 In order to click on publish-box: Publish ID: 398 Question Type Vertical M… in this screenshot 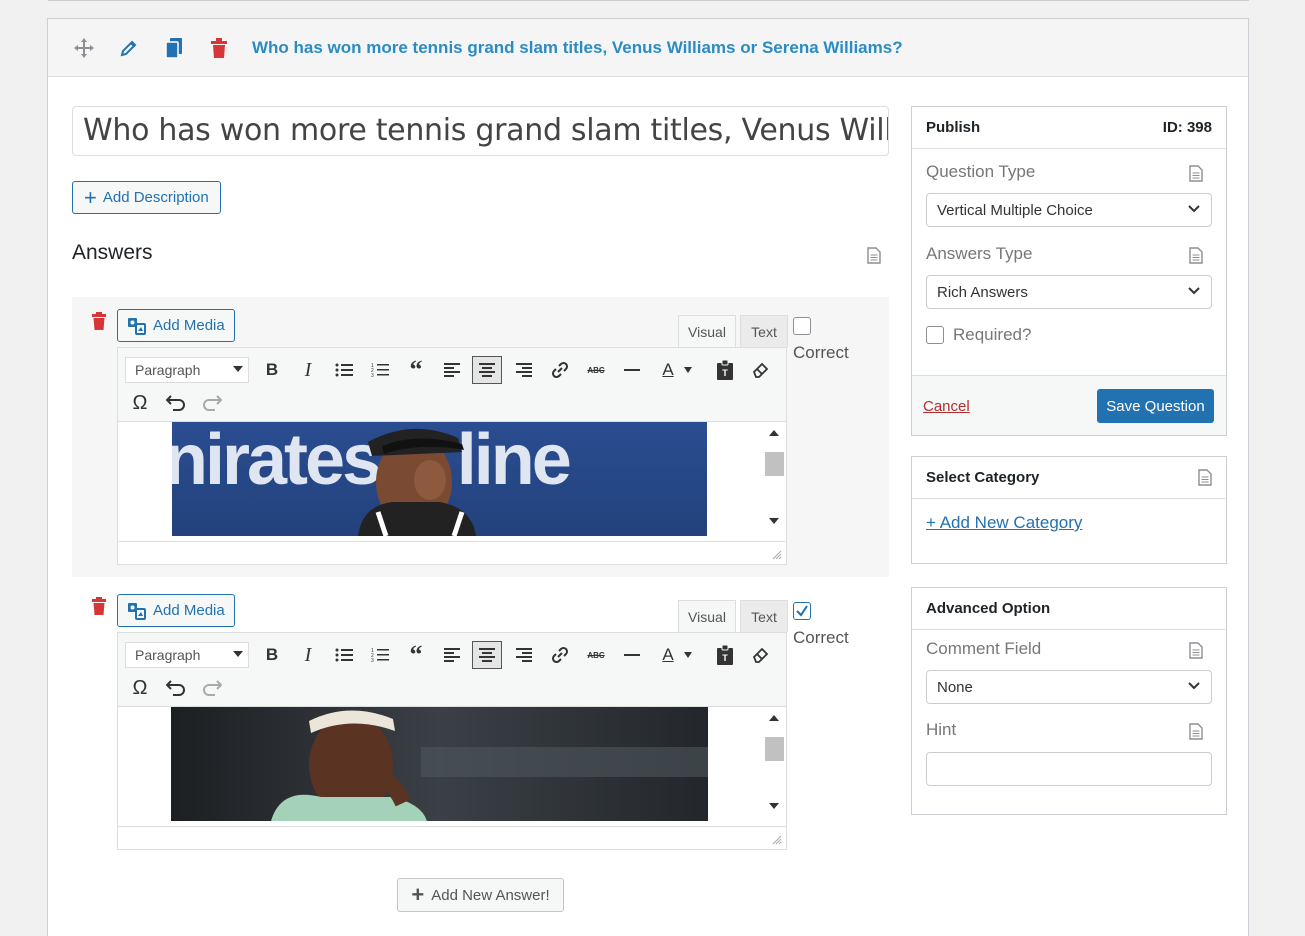, I will do `click(1069, 271)`.